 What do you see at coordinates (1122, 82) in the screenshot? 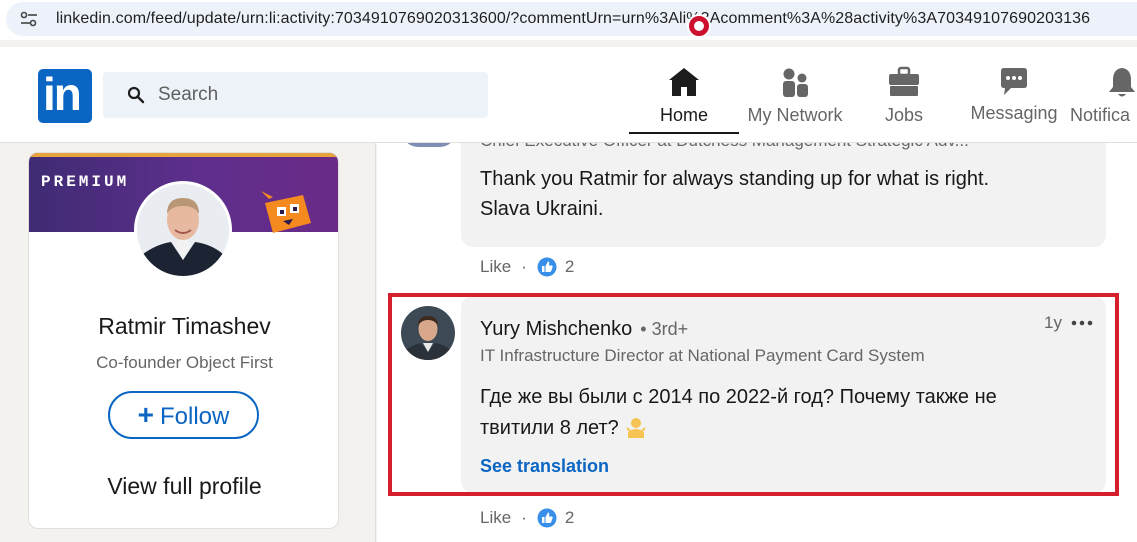
I see `bell-icon` at bounding box center [1122, 82].